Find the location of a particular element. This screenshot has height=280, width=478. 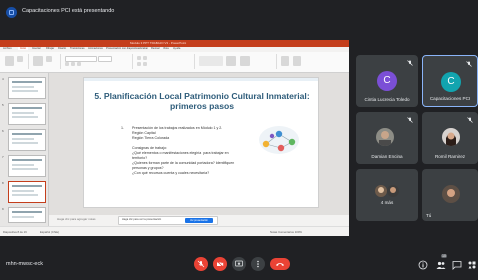

font-size-select is located at coordinates (105, 59).